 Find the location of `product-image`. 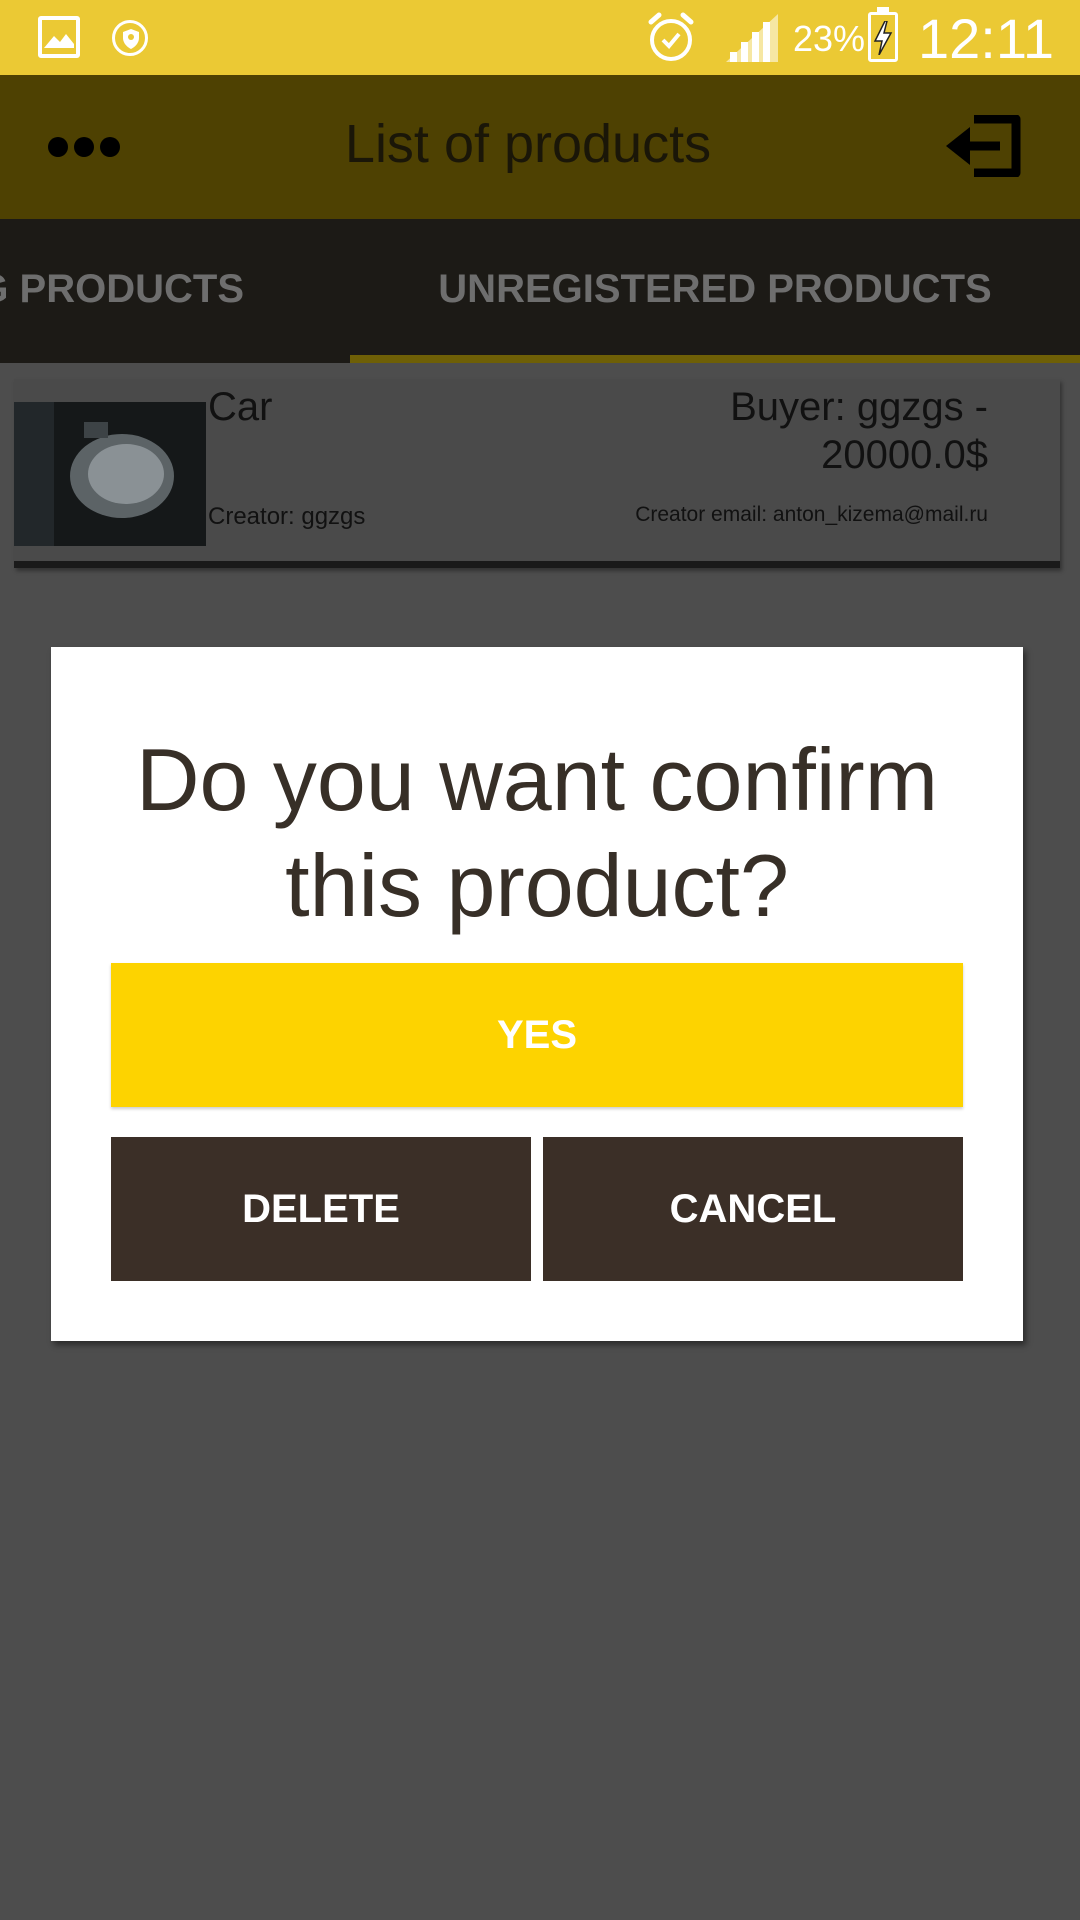

product-image is located at coordinates (110, 474).